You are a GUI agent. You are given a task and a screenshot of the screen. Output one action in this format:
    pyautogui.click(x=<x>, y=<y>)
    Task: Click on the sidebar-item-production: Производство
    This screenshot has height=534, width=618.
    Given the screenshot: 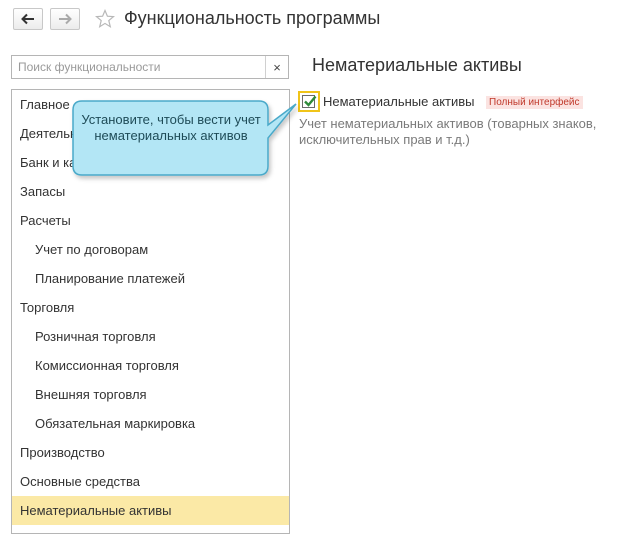 What is the action you would take?
    pyautogui.click(x=150, y=452)
    